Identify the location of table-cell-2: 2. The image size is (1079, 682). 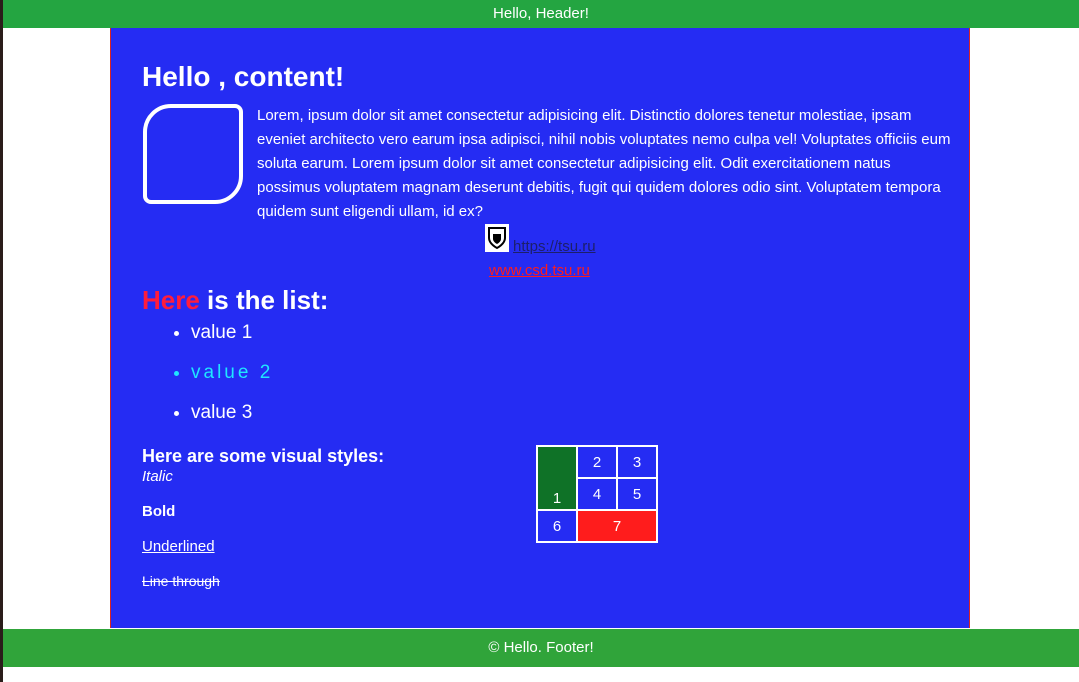
(597, 462).